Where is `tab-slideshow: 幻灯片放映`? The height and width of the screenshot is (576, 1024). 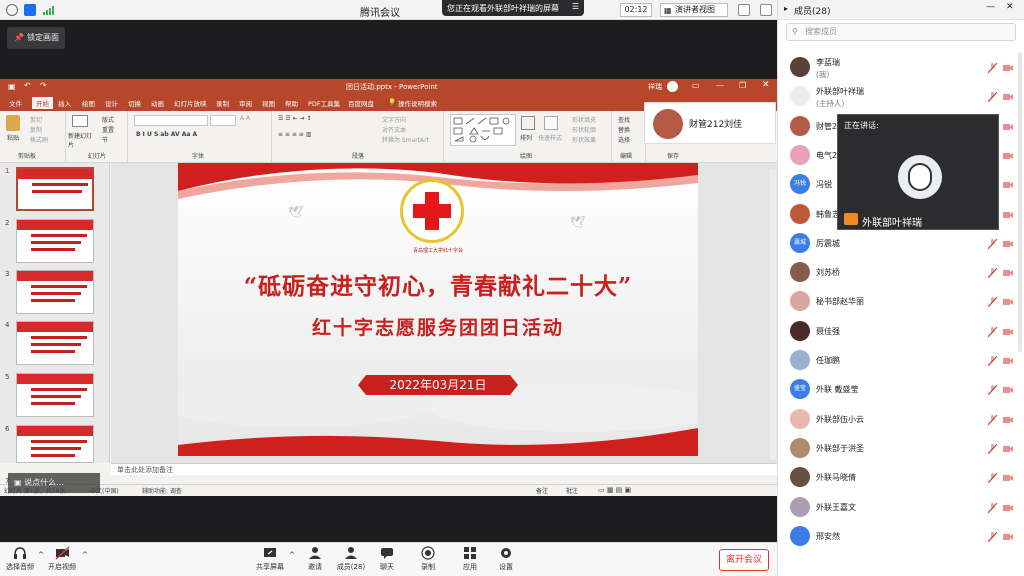
tab-slideshow: 幻灯片放映 is located at coordinates (190, 103).